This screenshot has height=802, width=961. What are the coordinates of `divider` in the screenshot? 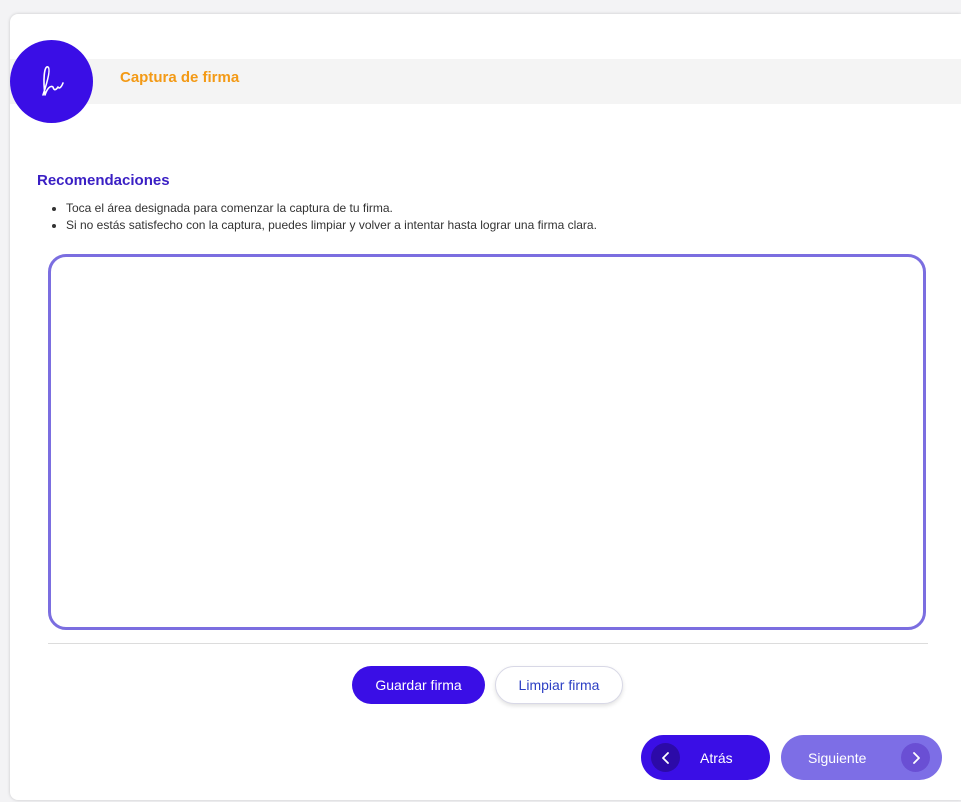 It's located at (488, 643).